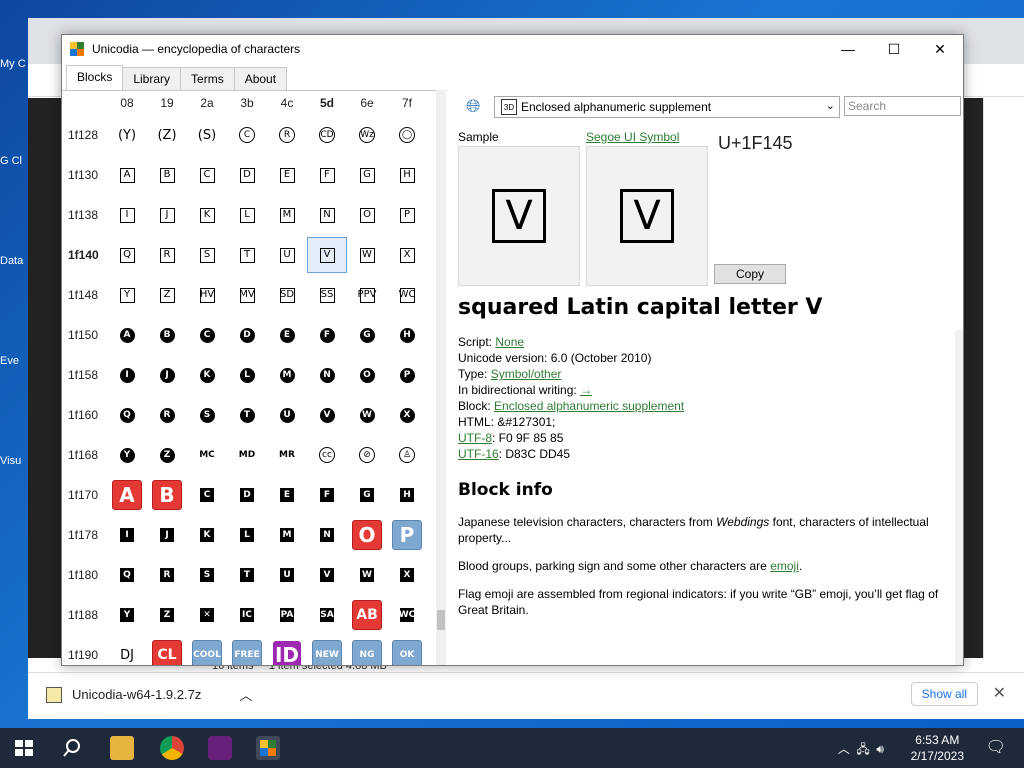 The image size is (1024, 768). Describe the element at coordinates (172, 748) in the screenshot. I see `chrome-icon` at that location.